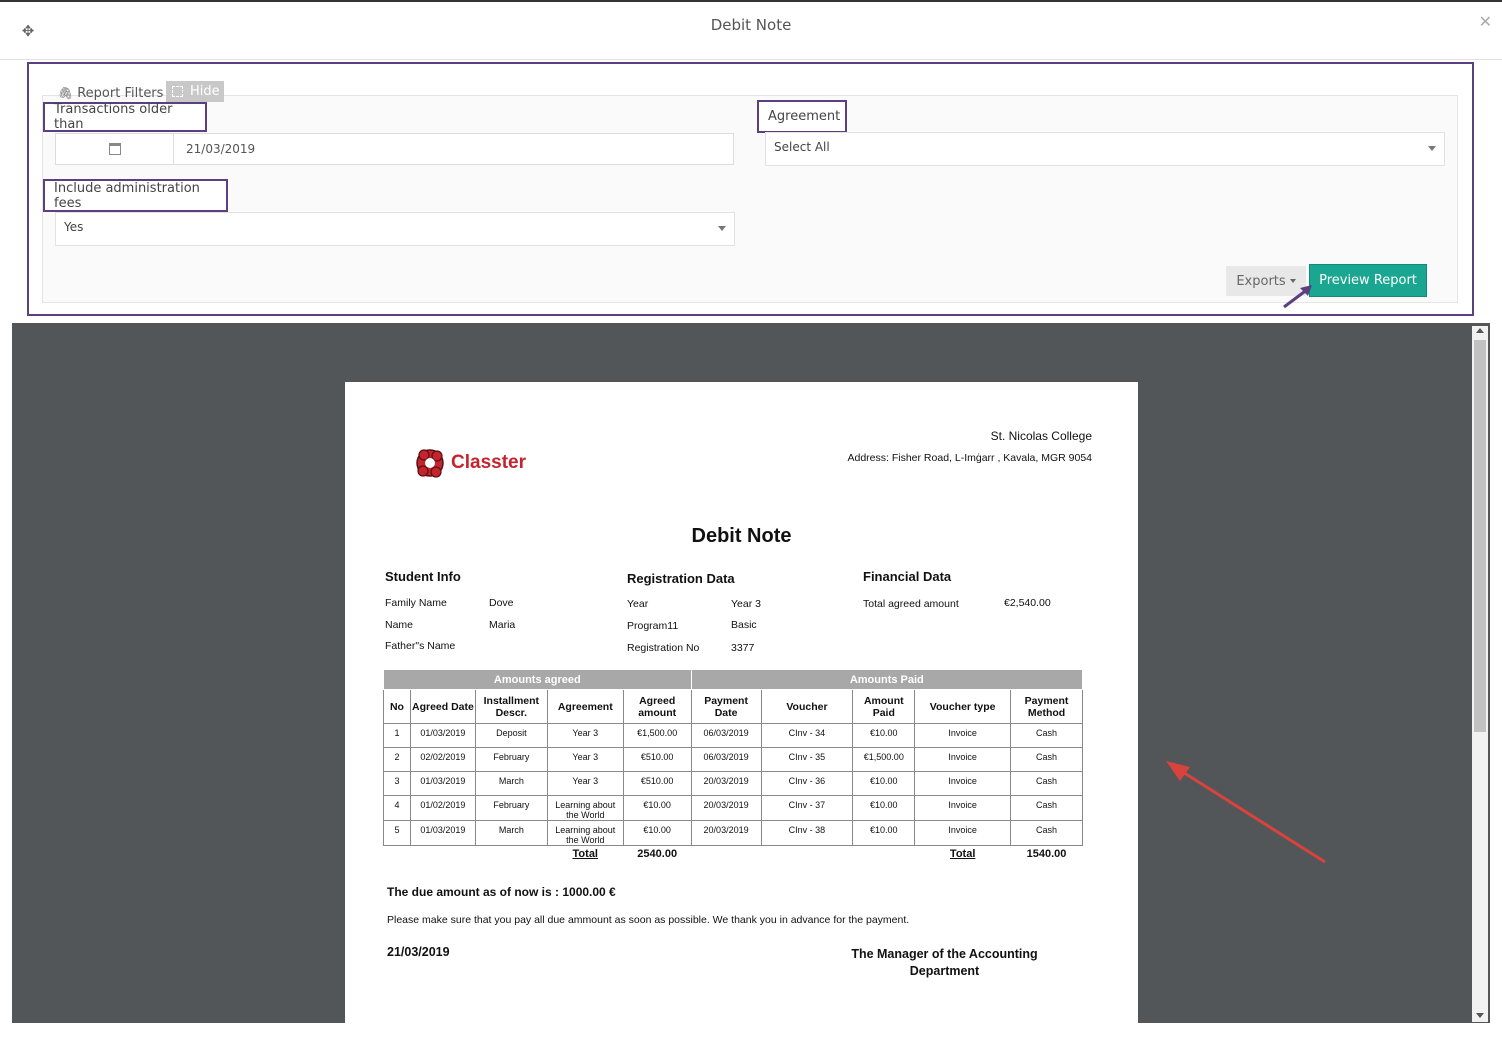 Image resolution: width=1502 pixels, height=1053 pixels. I want to click on report-date: 21/03/2019, so click(418, 952).